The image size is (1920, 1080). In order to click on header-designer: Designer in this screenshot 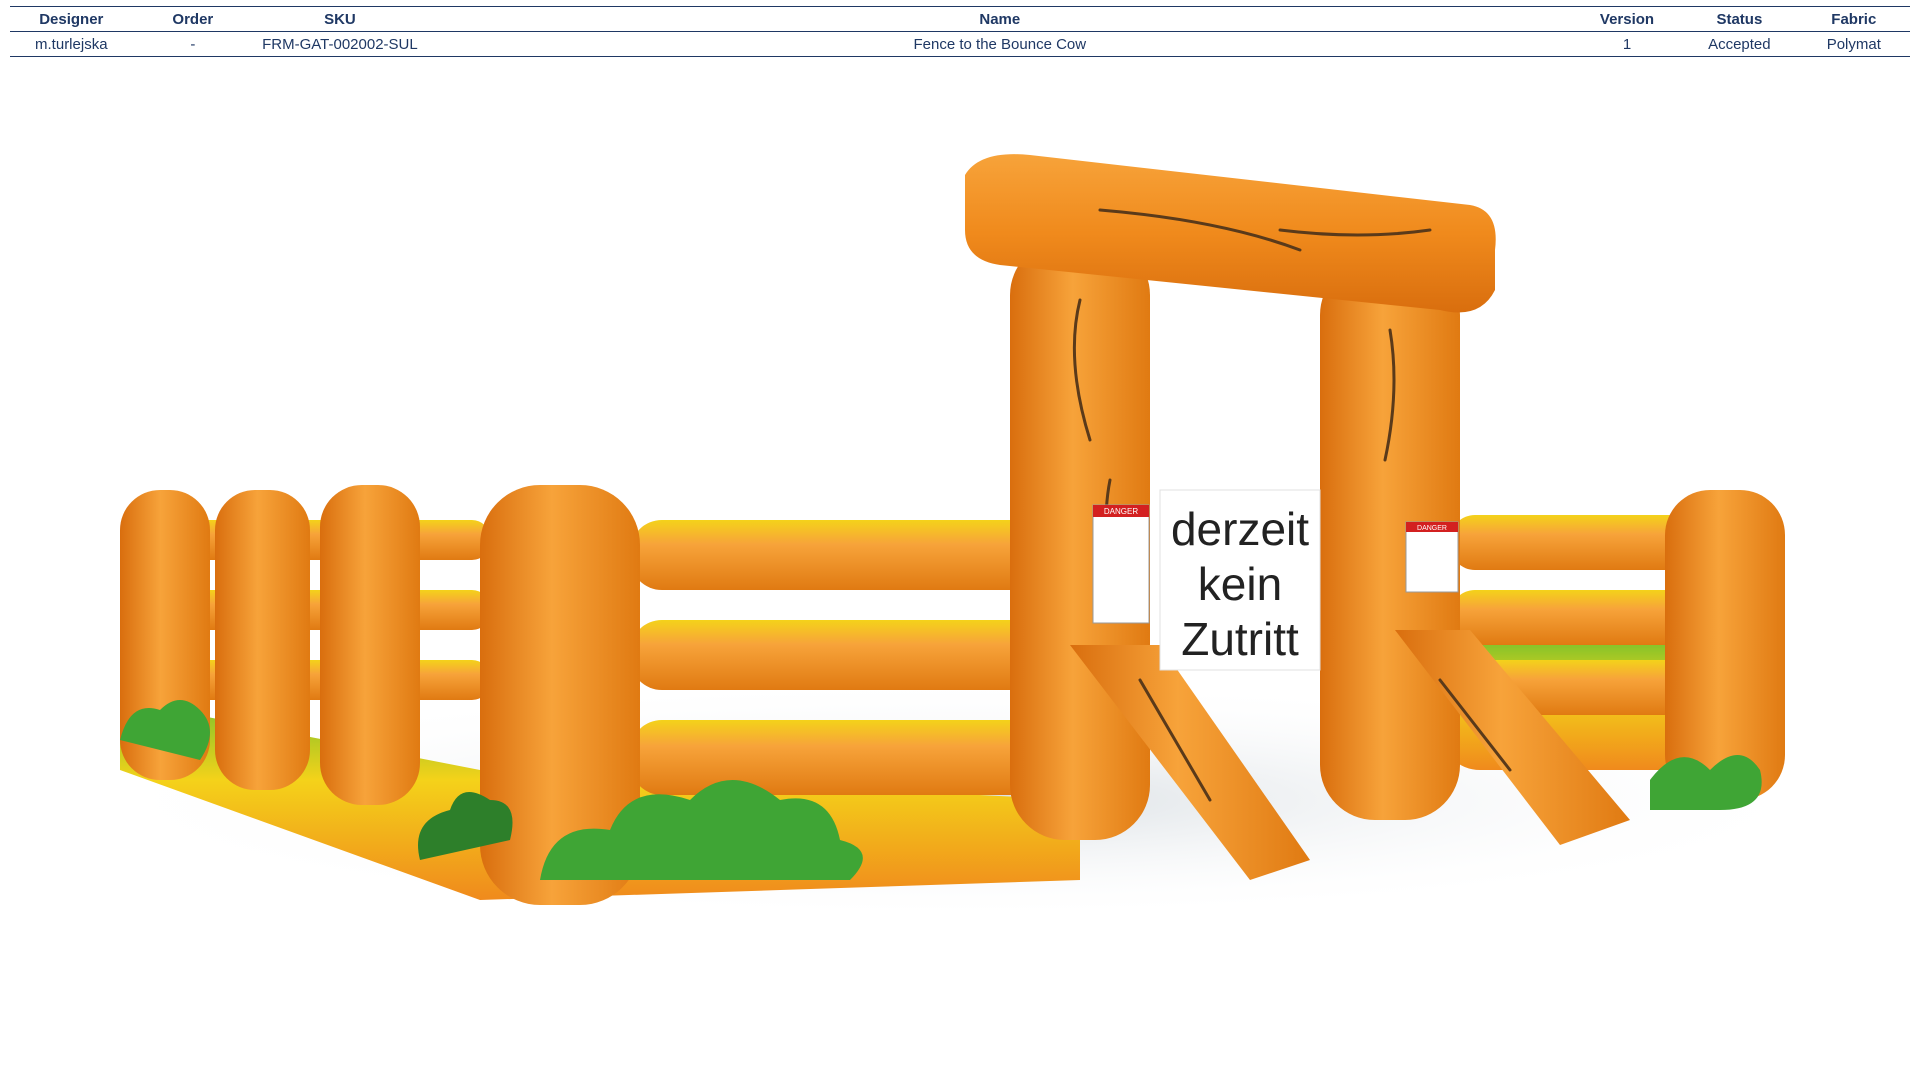, I will do `click(71, 19)`.